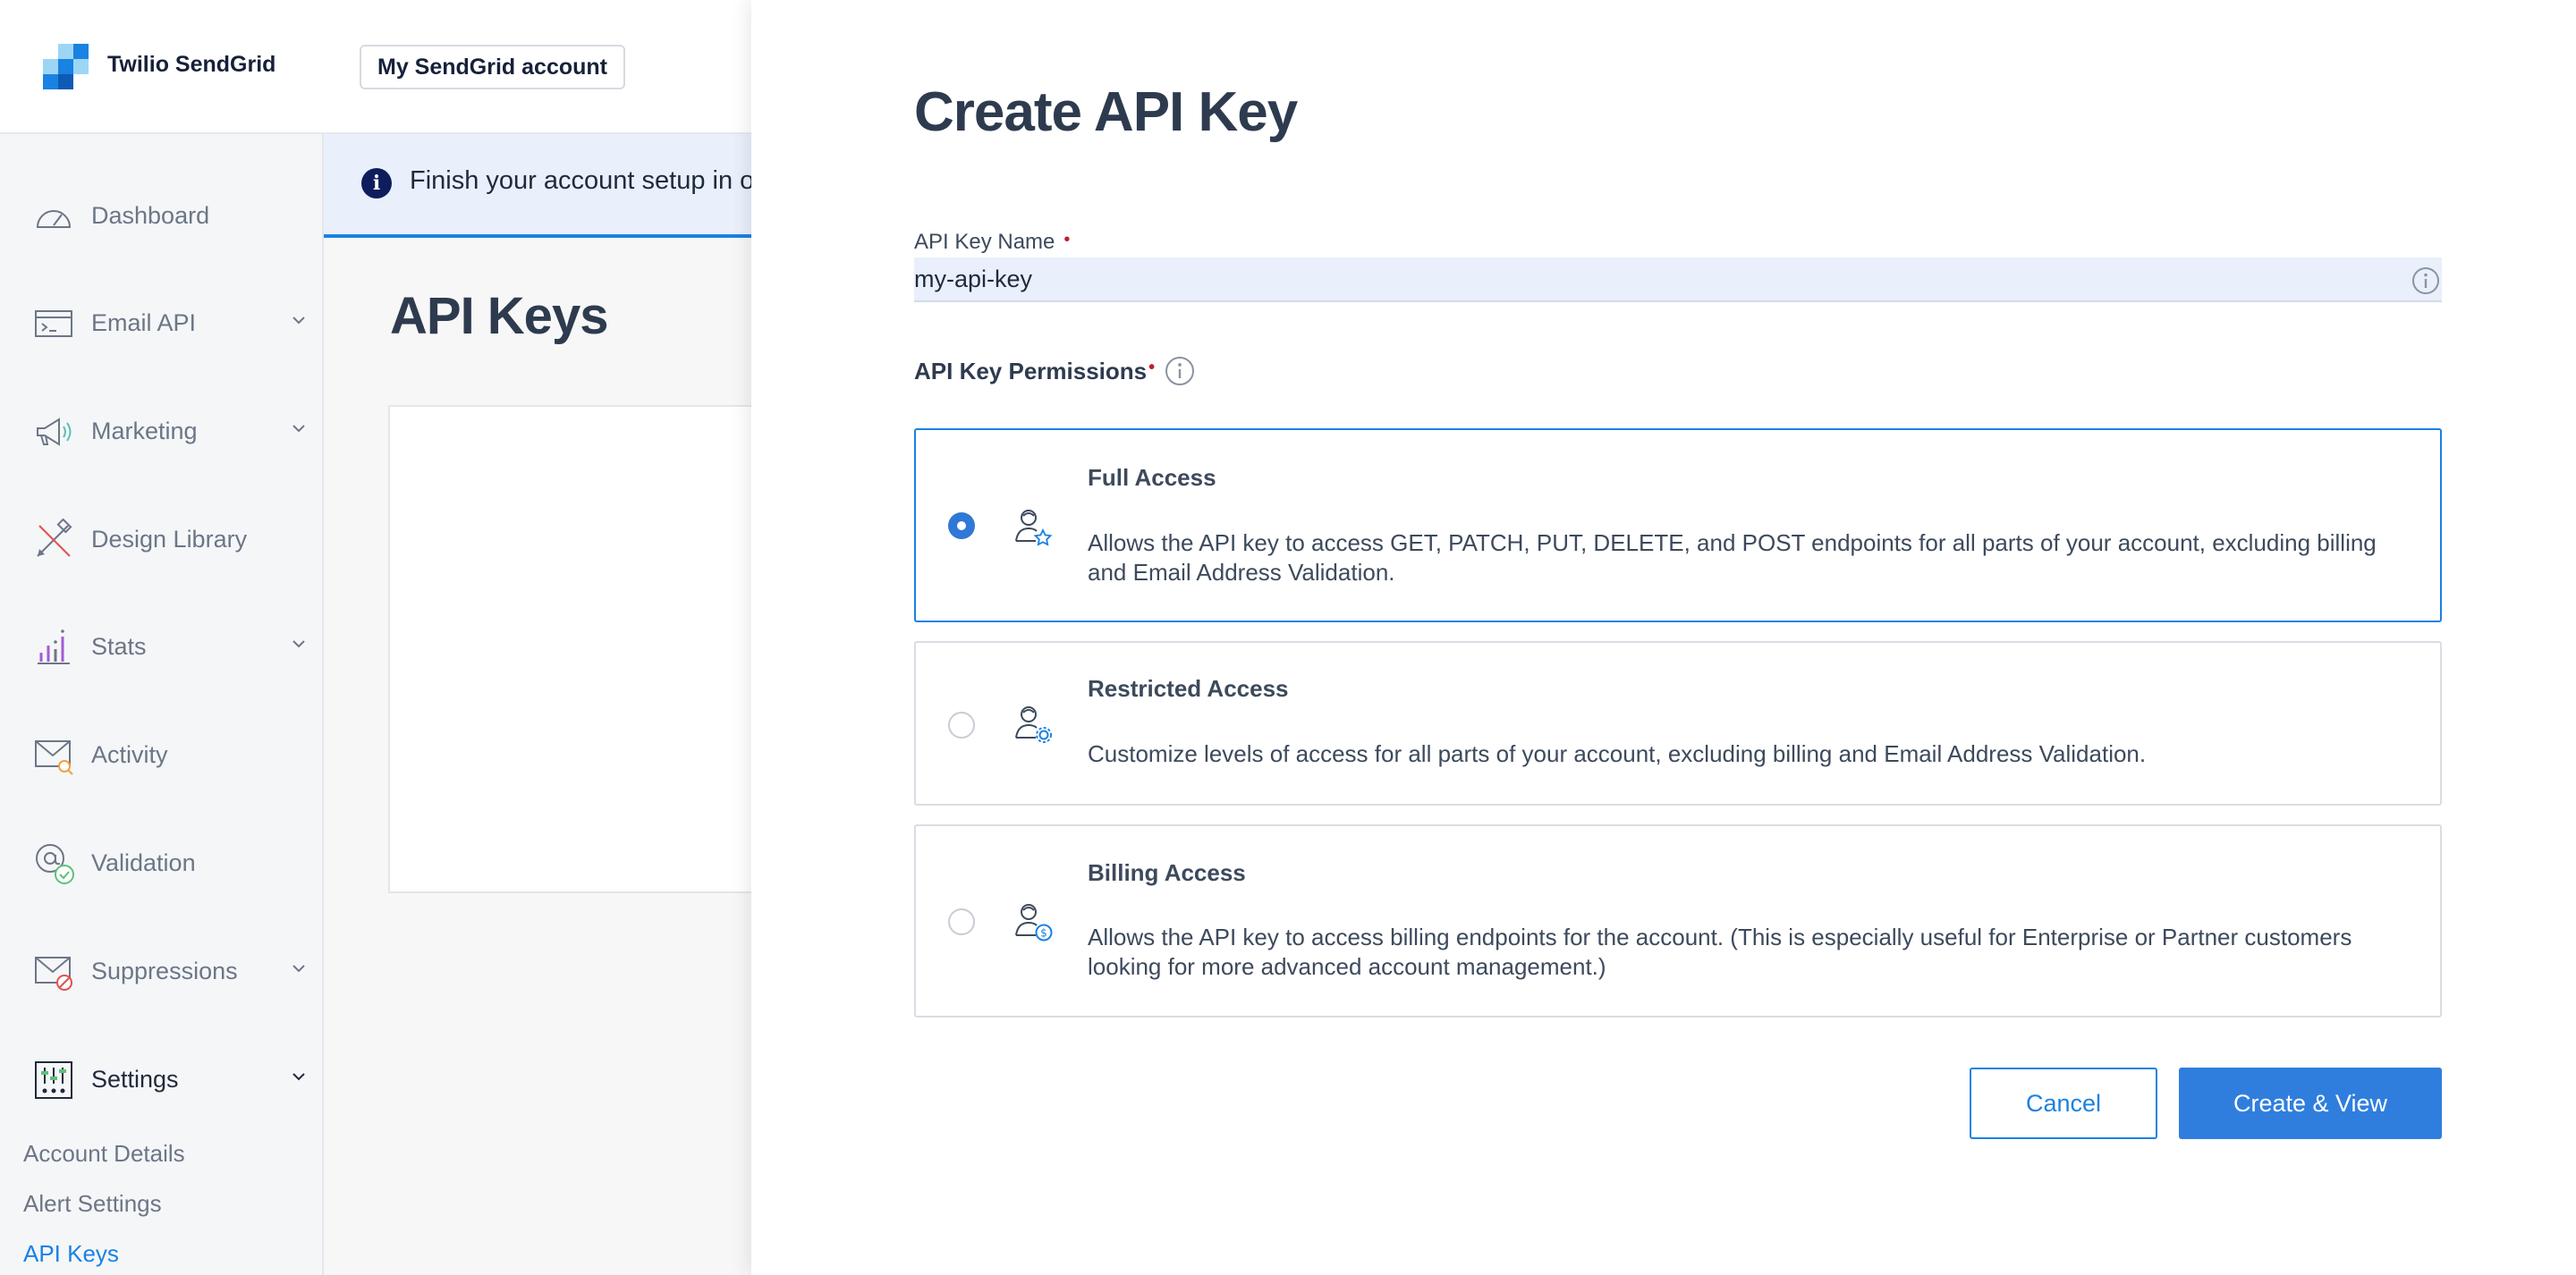  What do you see at coordinates (143, 862) in the screenshot?
I see `sidebar-item-label: Validation` at bounding box center [143, 862].